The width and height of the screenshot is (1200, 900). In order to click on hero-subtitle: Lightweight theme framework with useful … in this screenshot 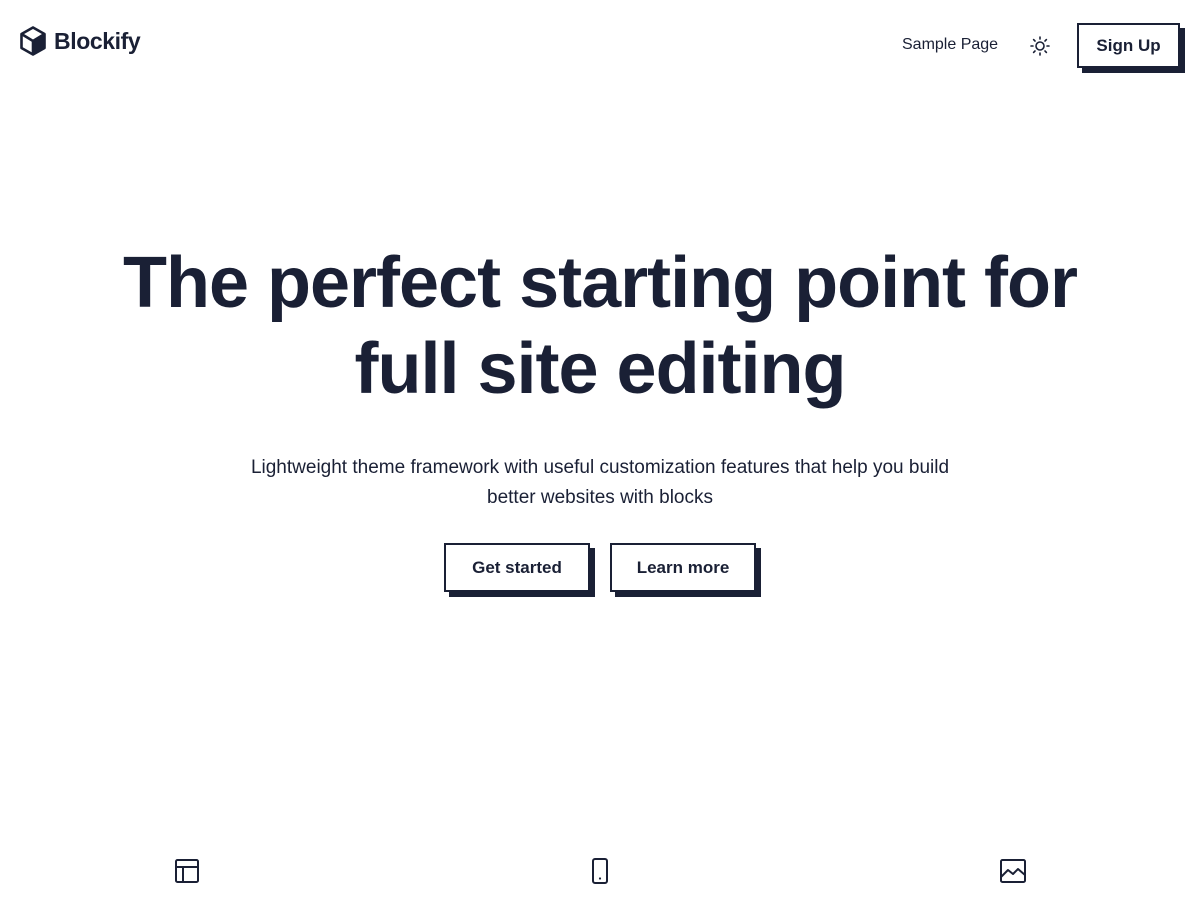, I will do `click(600, 482)`.